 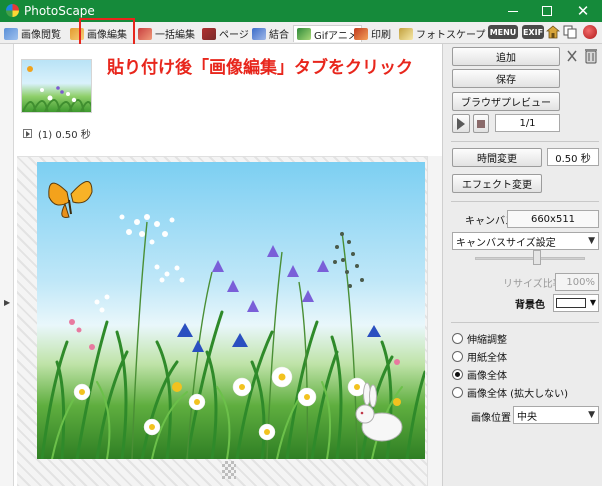 I want to click on window-title: PhotoScape, so click(x=59, y=11).